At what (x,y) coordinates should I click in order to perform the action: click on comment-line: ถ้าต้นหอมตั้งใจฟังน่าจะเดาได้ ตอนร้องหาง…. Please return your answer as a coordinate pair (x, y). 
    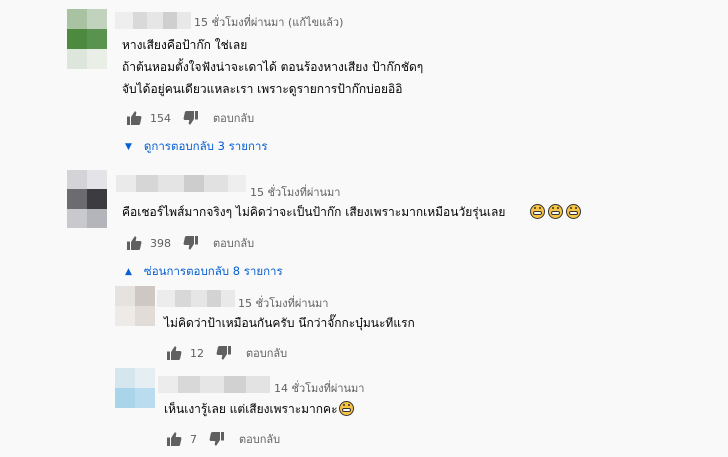
    Looking at the image, I should click on (273, 67).